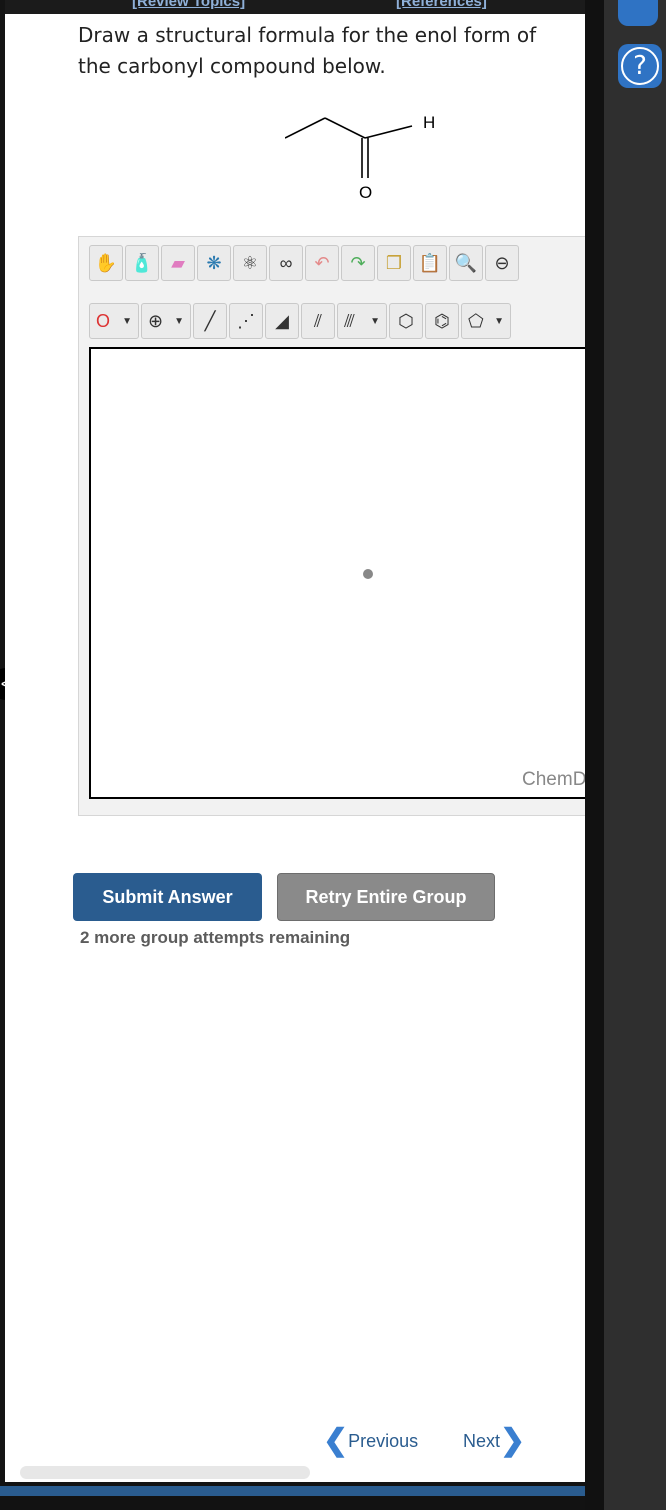 The height and width of the screenshot is (1510, 666). I want to click on sidebar-button, so click(638, 13).